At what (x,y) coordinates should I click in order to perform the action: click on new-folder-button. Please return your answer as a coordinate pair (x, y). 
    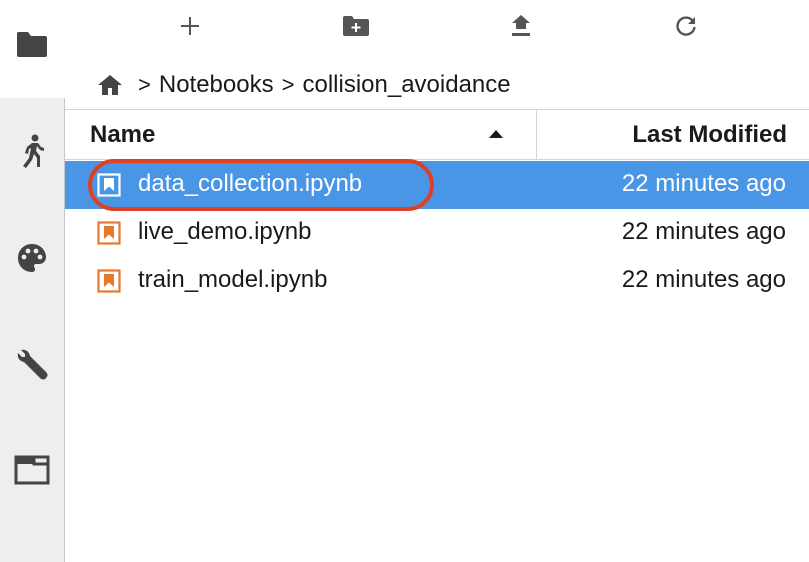
    Looking at the image, I should click on (356, 26).